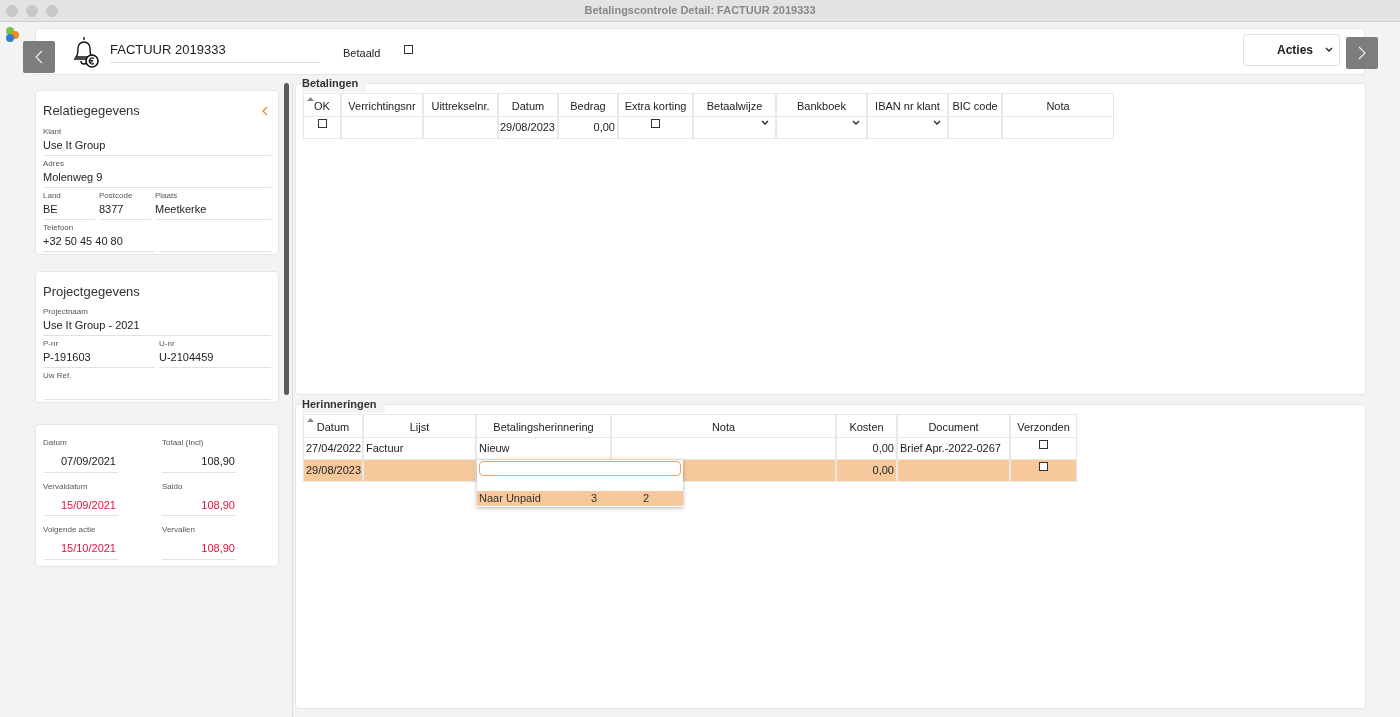  Describe the element at coordinates (53, 131) in the screenshot. I see `field-label: Klant` at that location.